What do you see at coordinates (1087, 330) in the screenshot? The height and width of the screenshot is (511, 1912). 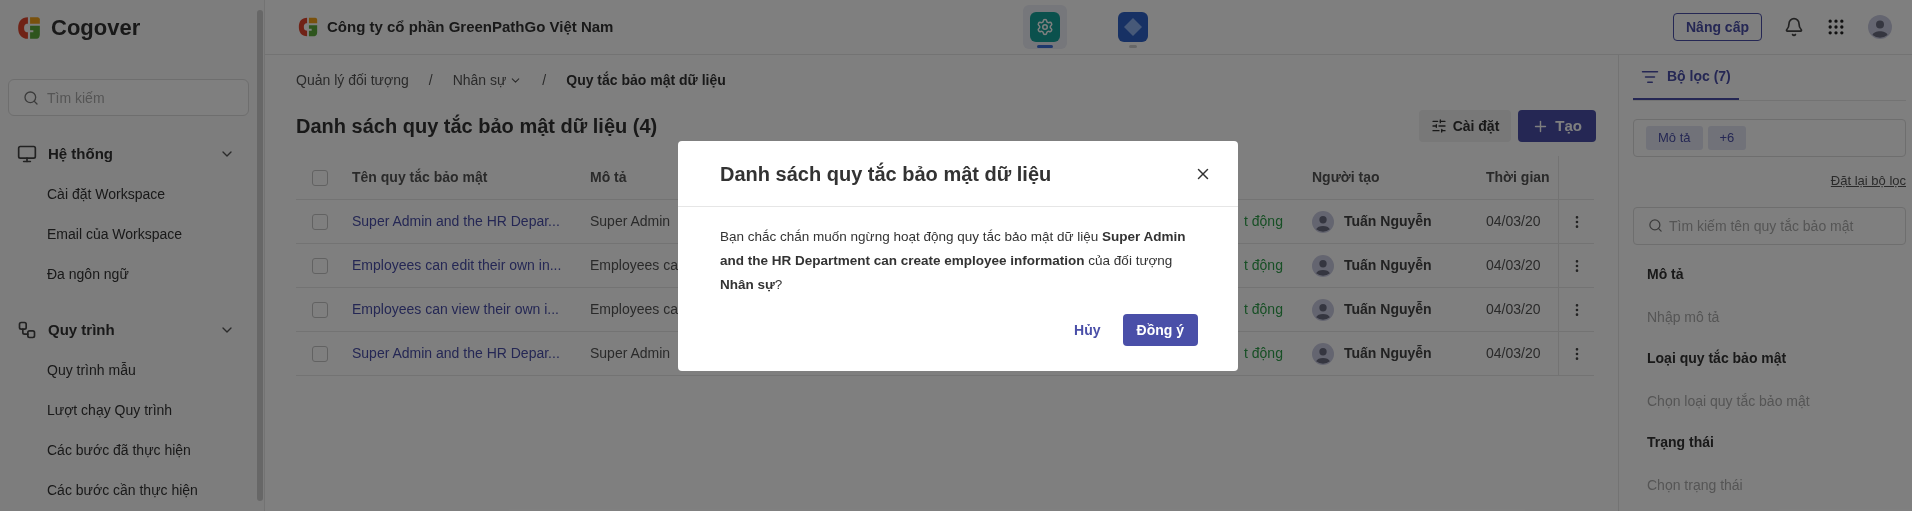 I see `cancel-button: Hủy` at bounding box center [1087, 330].